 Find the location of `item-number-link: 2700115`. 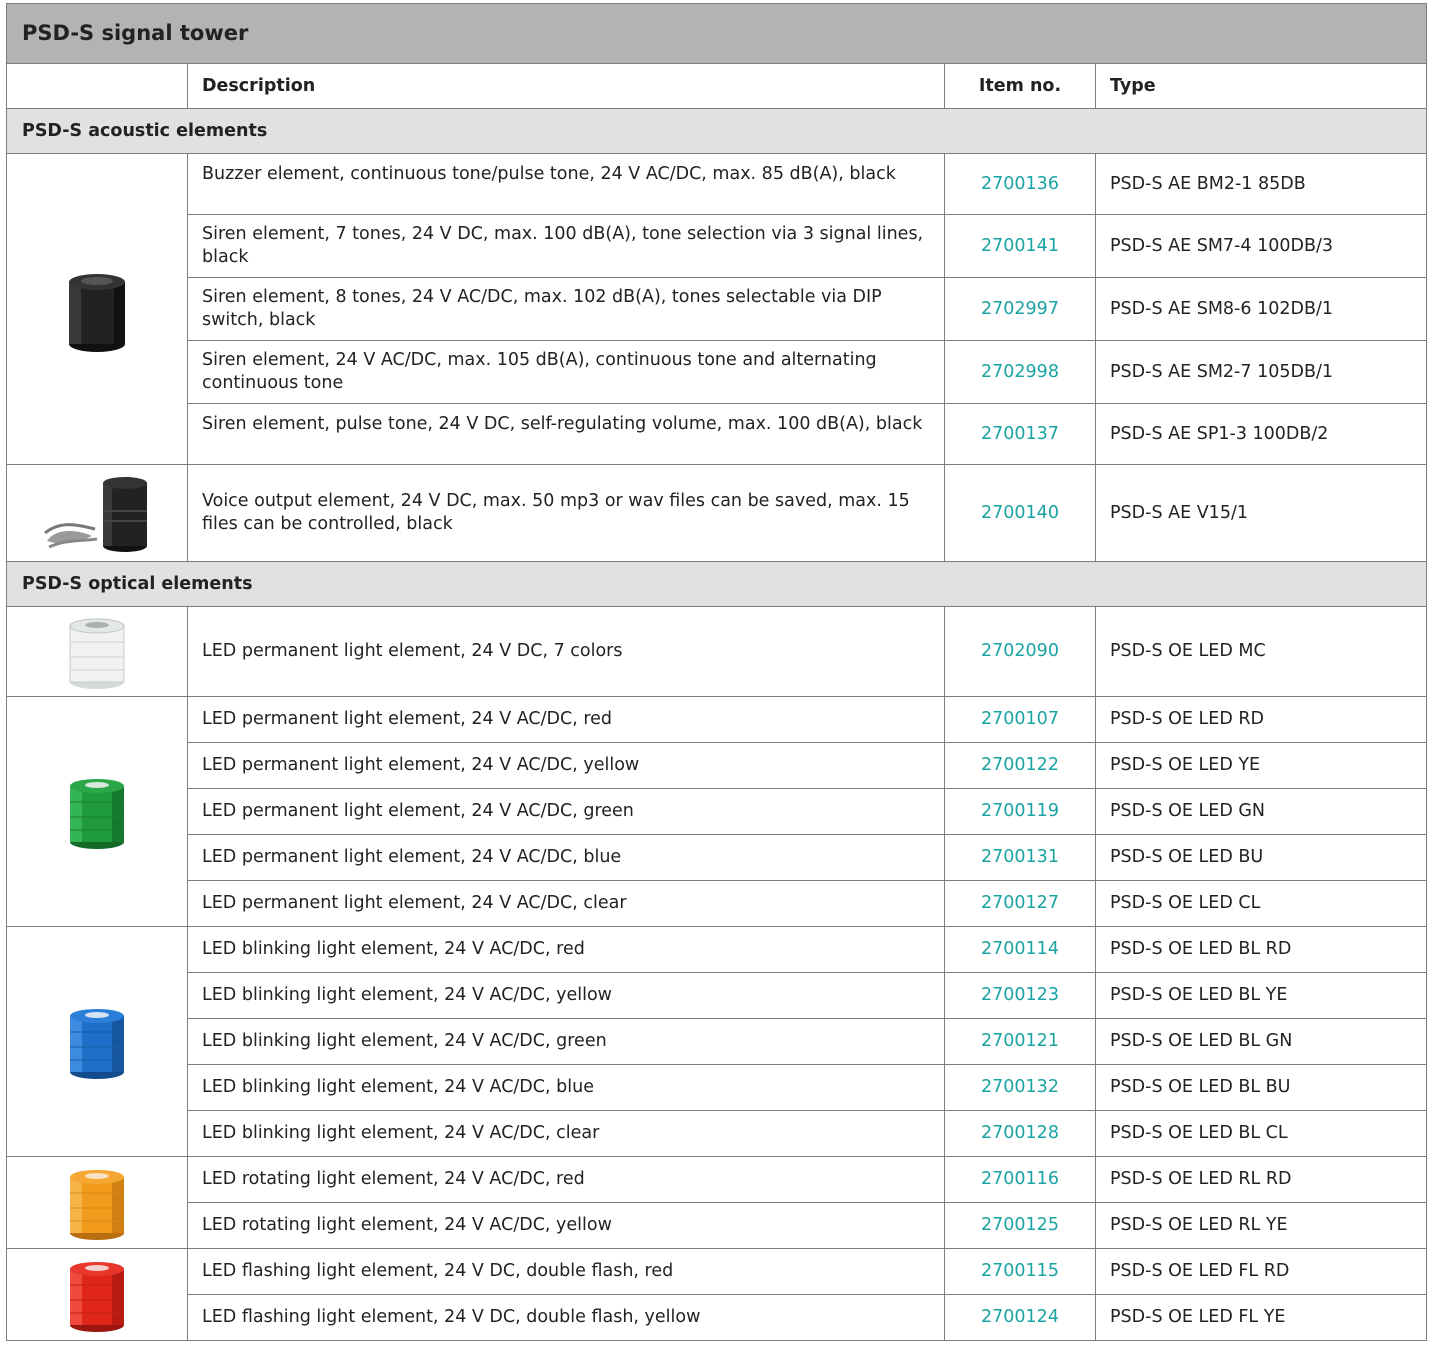

item-number-link: 2700115 is located at coordinates (1020, 1271).